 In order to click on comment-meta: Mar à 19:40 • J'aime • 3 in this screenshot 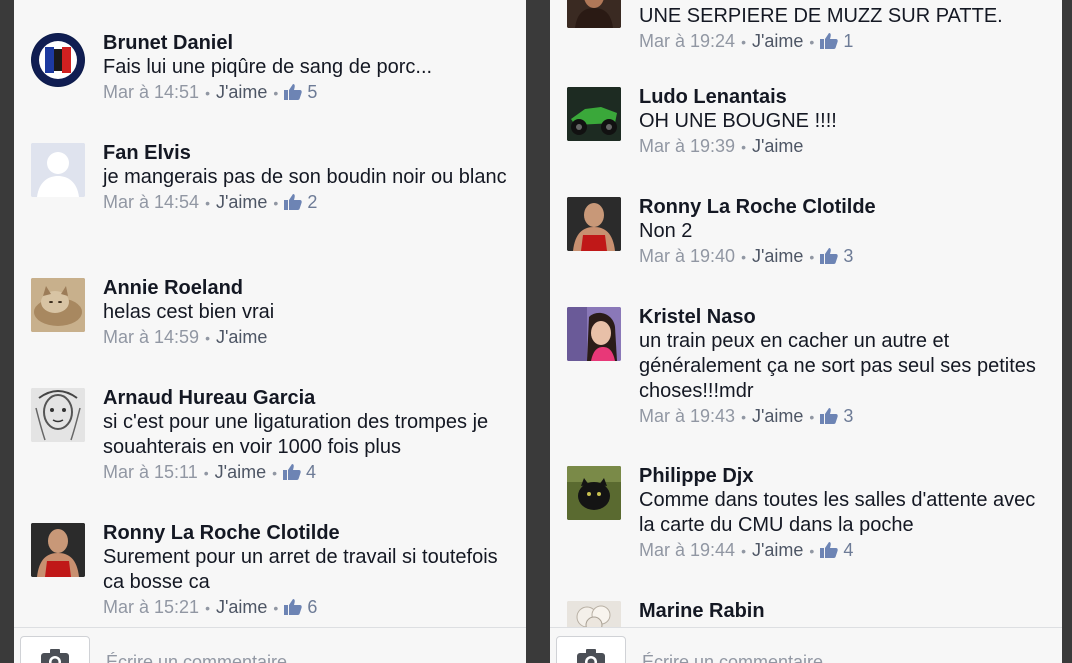, I will do `click(844, 257)`.